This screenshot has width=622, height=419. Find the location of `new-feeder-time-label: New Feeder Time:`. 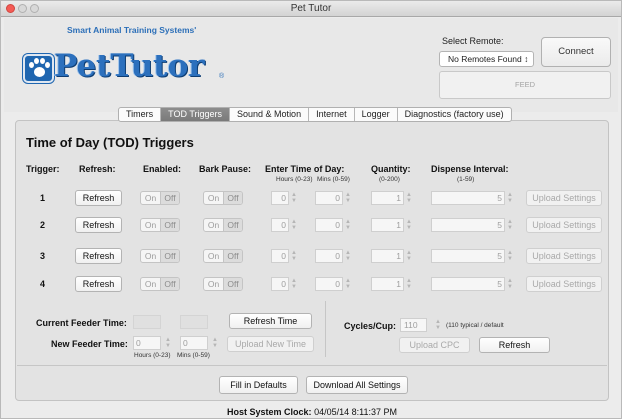

new-feeder-time-label: New Feeder Time: is located at coordinates (89, 344).